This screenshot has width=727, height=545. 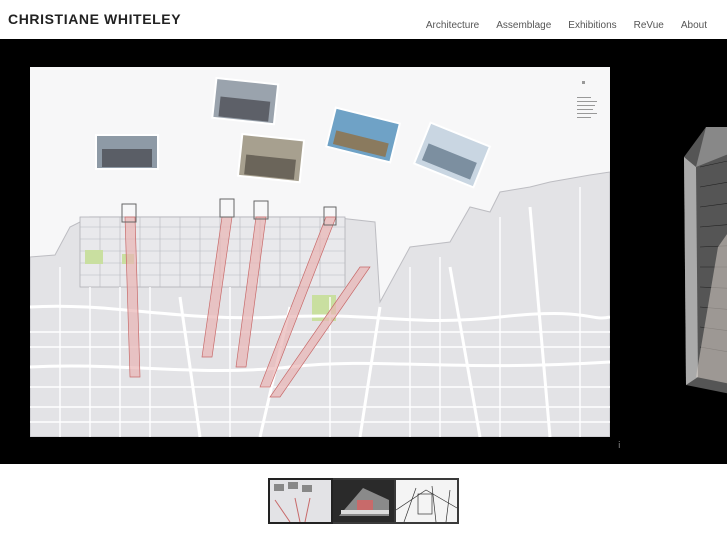 I want to click on site-title: CHRISTIANE WHITELEY, so click(x=94, y=19).